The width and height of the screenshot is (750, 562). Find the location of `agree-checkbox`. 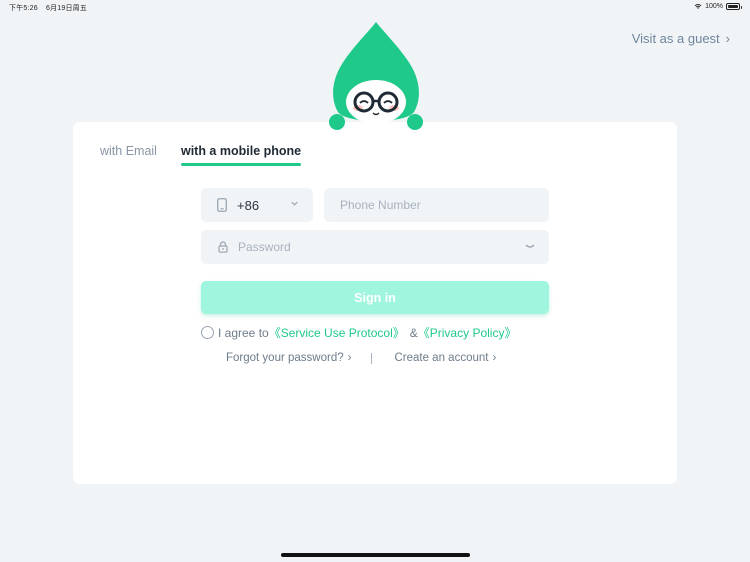

agree-checkbox is located at coordinates (207, 332).